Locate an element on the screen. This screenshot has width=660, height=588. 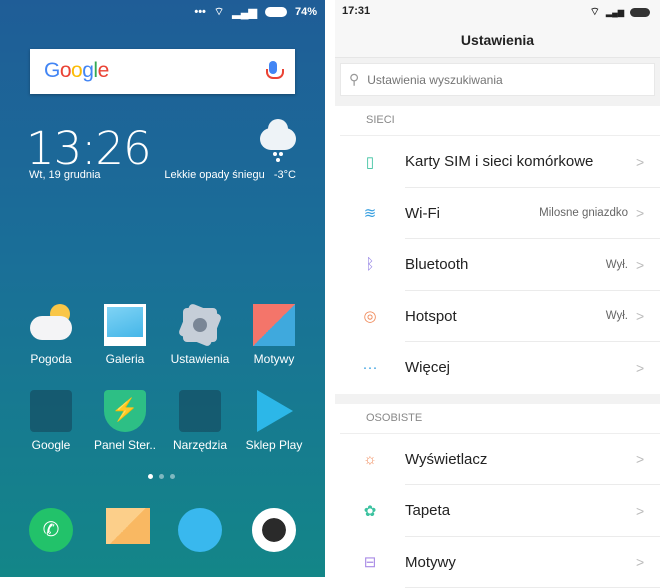
tools-folder-icon is located at coordinates (200, 411).